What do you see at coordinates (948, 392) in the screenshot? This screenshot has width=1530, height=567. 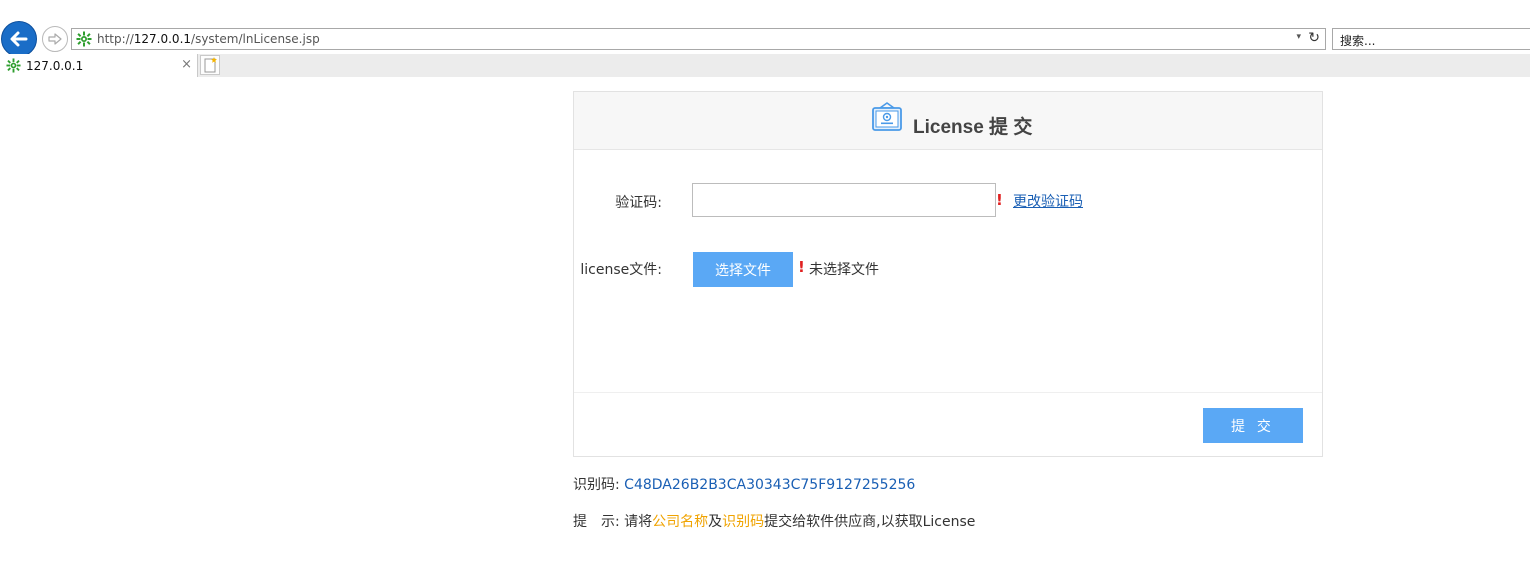 I see `panel-footer-divider` at bounding box center [948, 392].